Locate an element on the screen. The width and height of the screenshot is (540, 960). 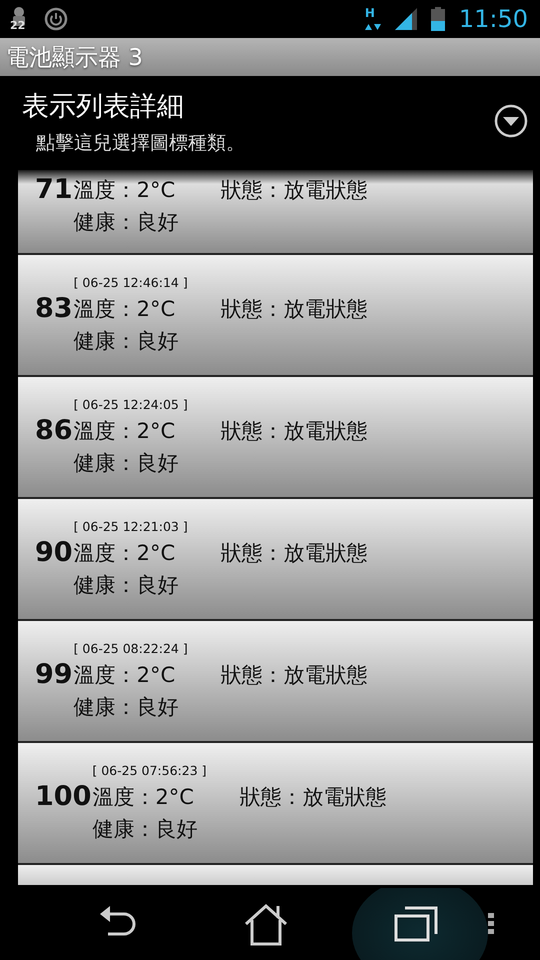
list-item: [ 06-25 12:46:14 ] 83溫度：2°C 狀態：放電狀態 健康：良好 is located at coordinates (275, 316).